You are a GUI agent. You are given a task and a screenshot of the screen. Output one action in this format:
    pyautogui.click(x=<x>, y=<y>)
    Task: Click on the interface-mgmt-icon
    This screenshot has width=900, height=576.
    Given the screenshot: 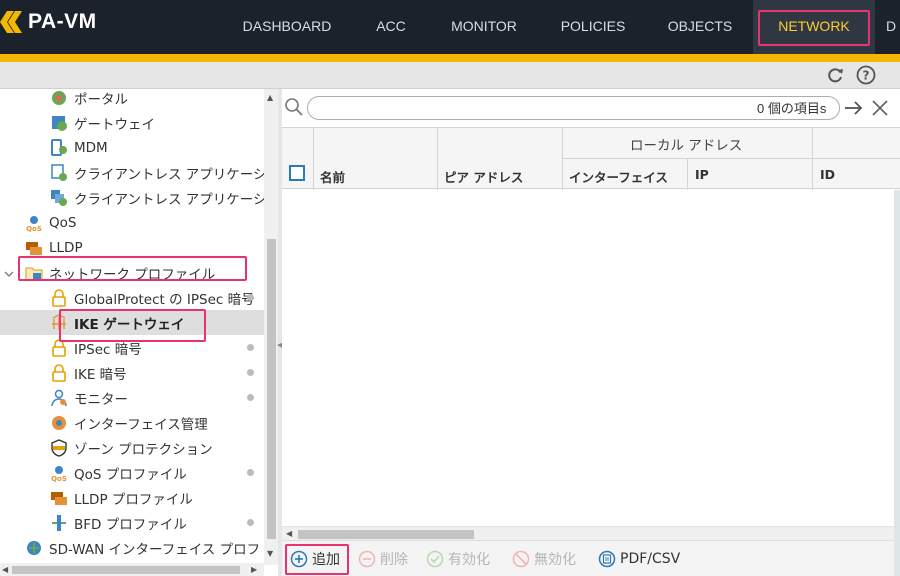 What is the action you would take?
    pyautogui.click(x=59, y=423)
    